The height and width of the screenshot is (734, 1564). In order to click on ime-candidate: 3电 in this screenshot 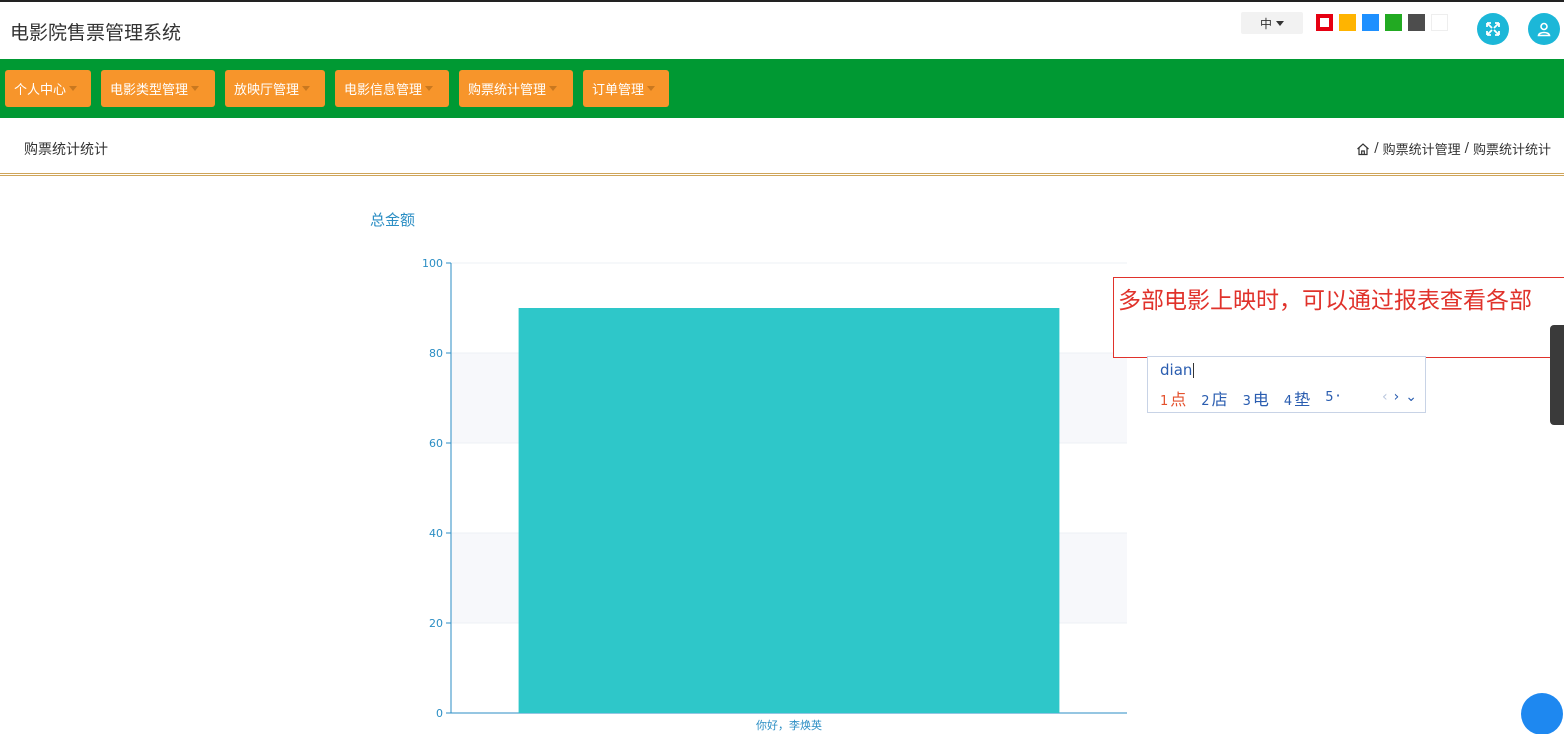, I will do `click(1256, 398)`.